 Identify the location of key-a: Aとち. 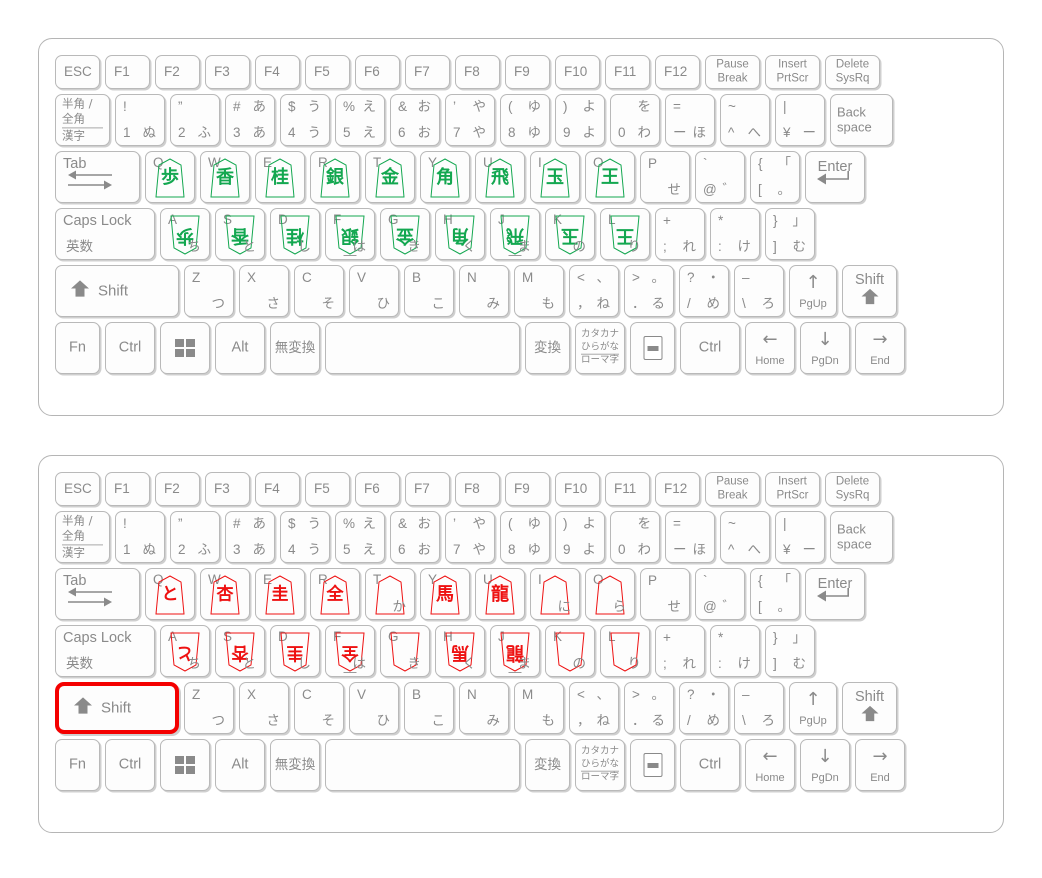
(185, 651).